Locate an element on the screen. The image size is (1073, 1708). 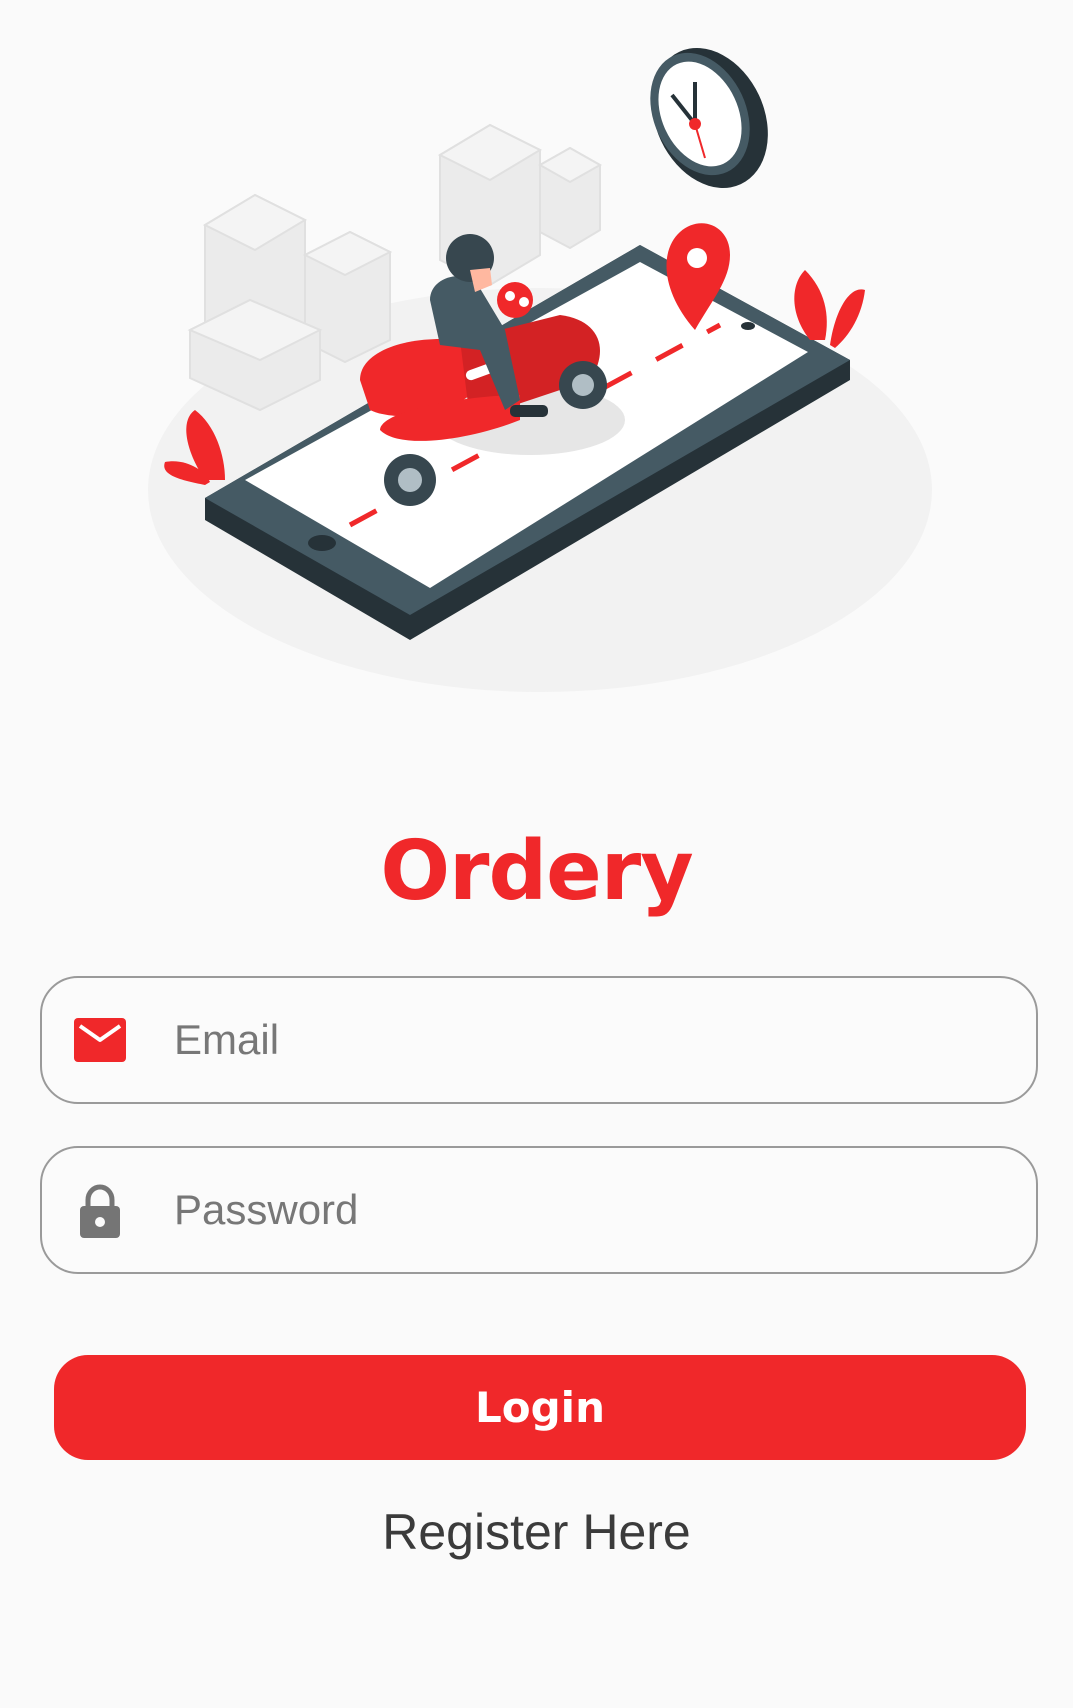
login-button: Login is located at coordinates (540, 1407).